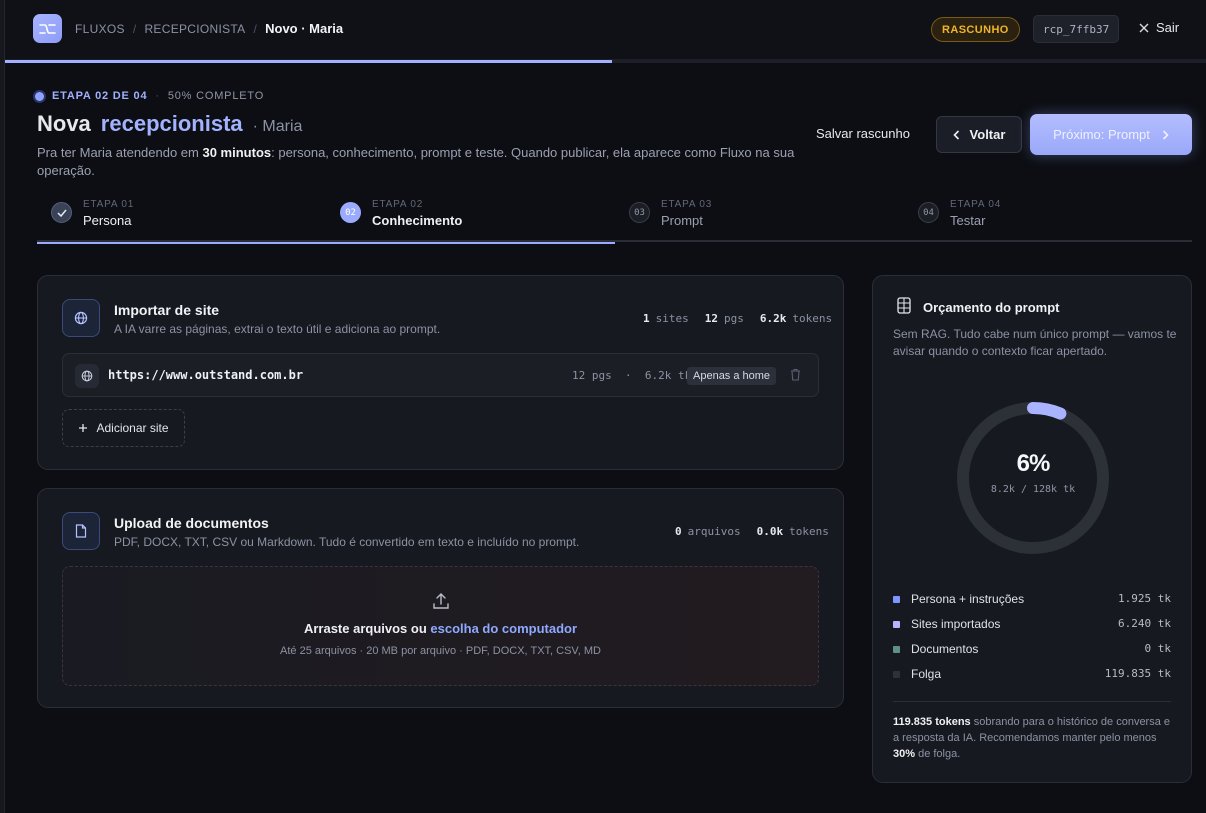 The height and width of the screenshot is (813, 1206). Describe the element at coordinates (206, 375) in the screenshot. I see `site-url: https://www.outstand.com.br` at that location.